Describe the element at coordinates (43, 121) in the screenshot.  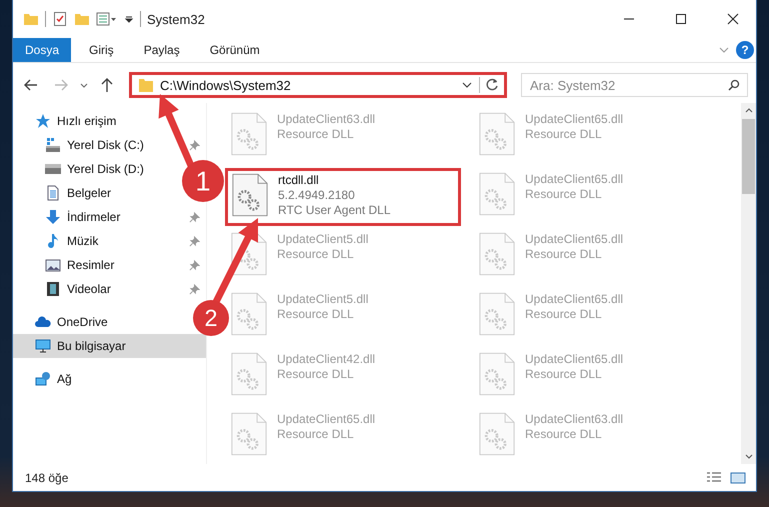
I see `star-icon` at that location.